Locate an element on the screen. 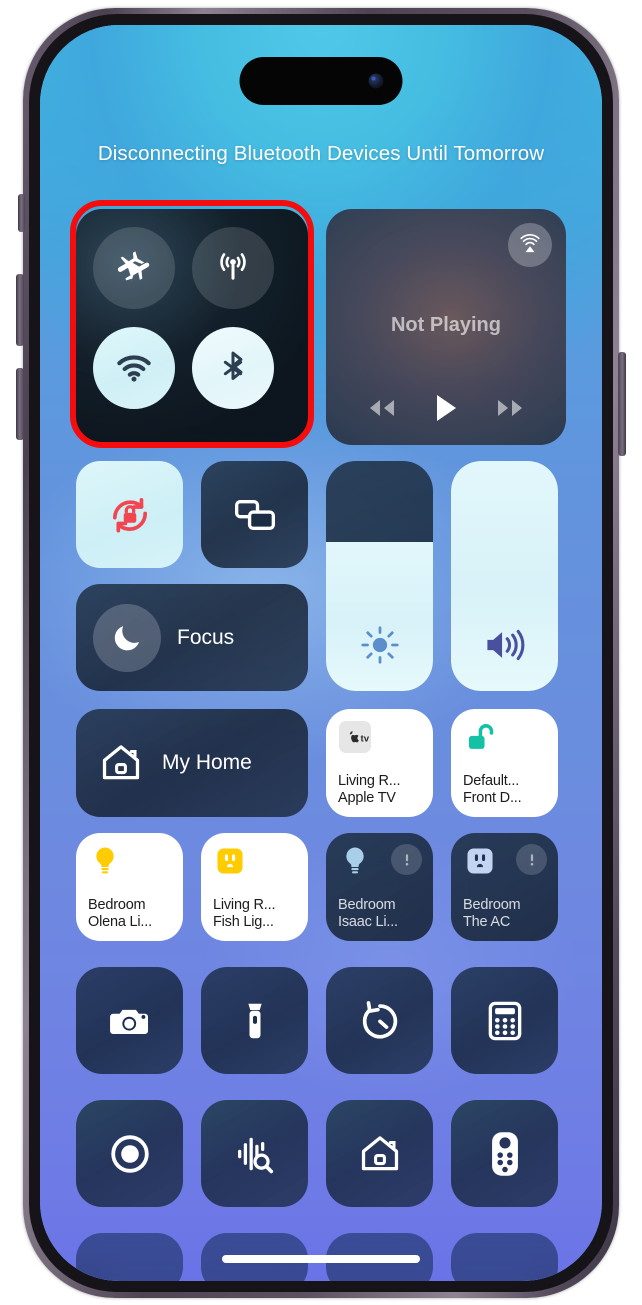  volume-icon-wrap is located at coordinates (504, 645).